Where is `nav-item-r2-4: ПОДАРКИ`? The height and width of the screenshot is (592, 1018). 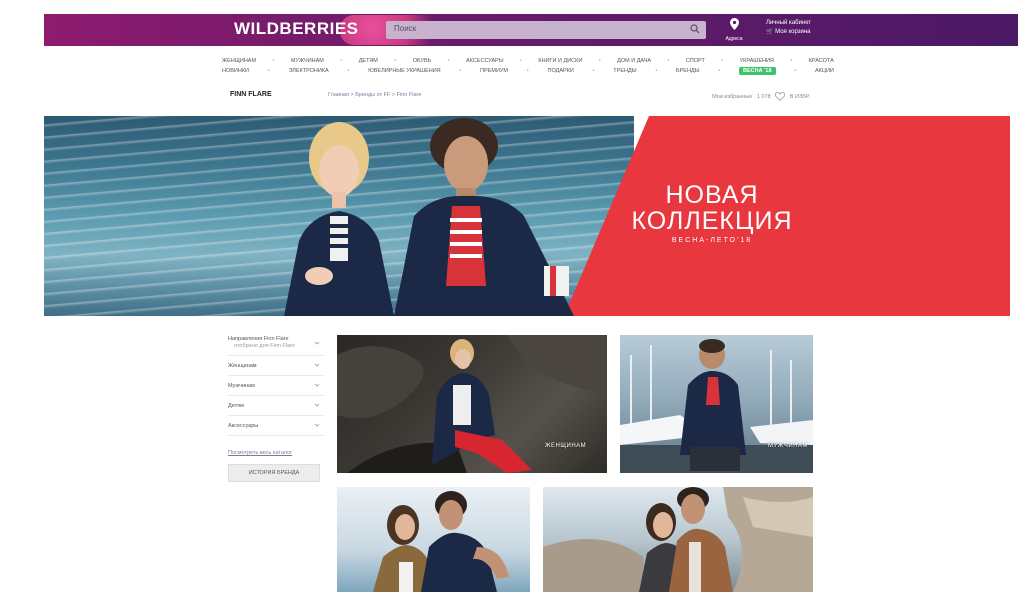 nav-item-r2-4: ПОДАРКИ is located at coordinates (560, 71).